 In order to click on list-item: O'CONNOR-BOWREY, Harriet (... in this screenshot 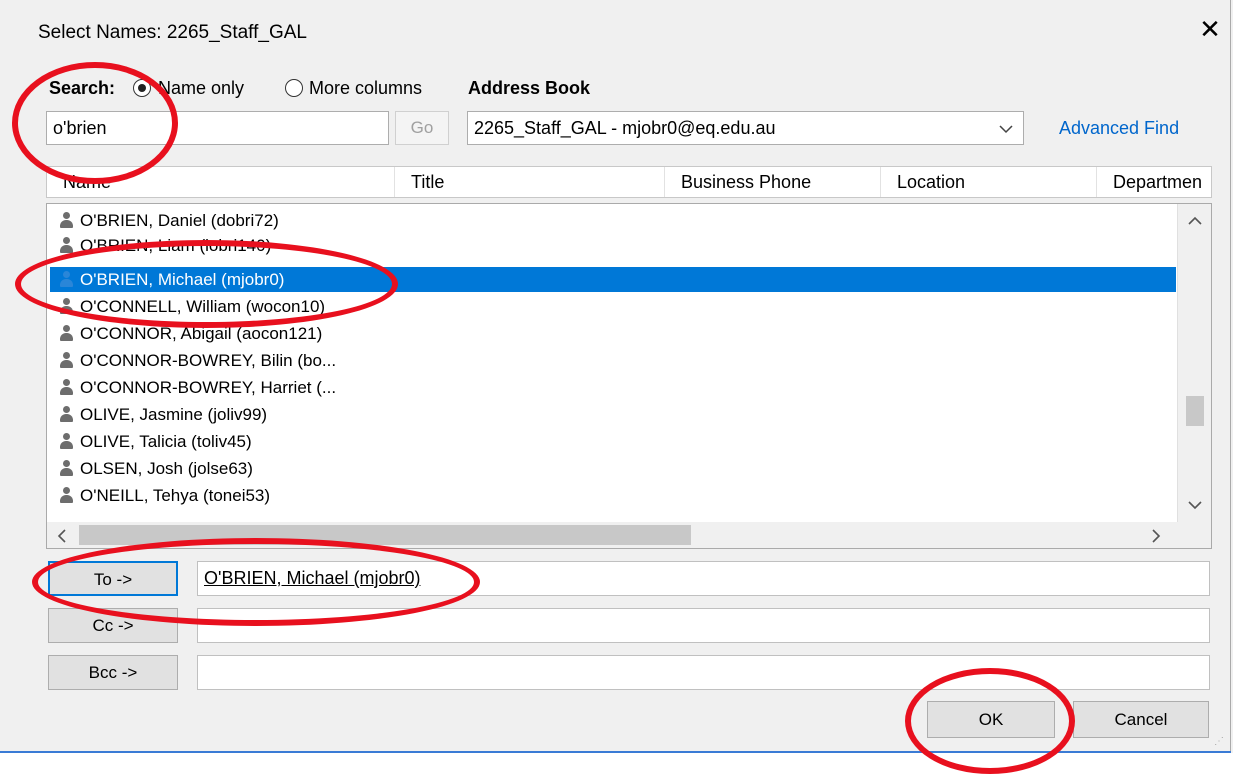, I will do `click(613, 387)`.